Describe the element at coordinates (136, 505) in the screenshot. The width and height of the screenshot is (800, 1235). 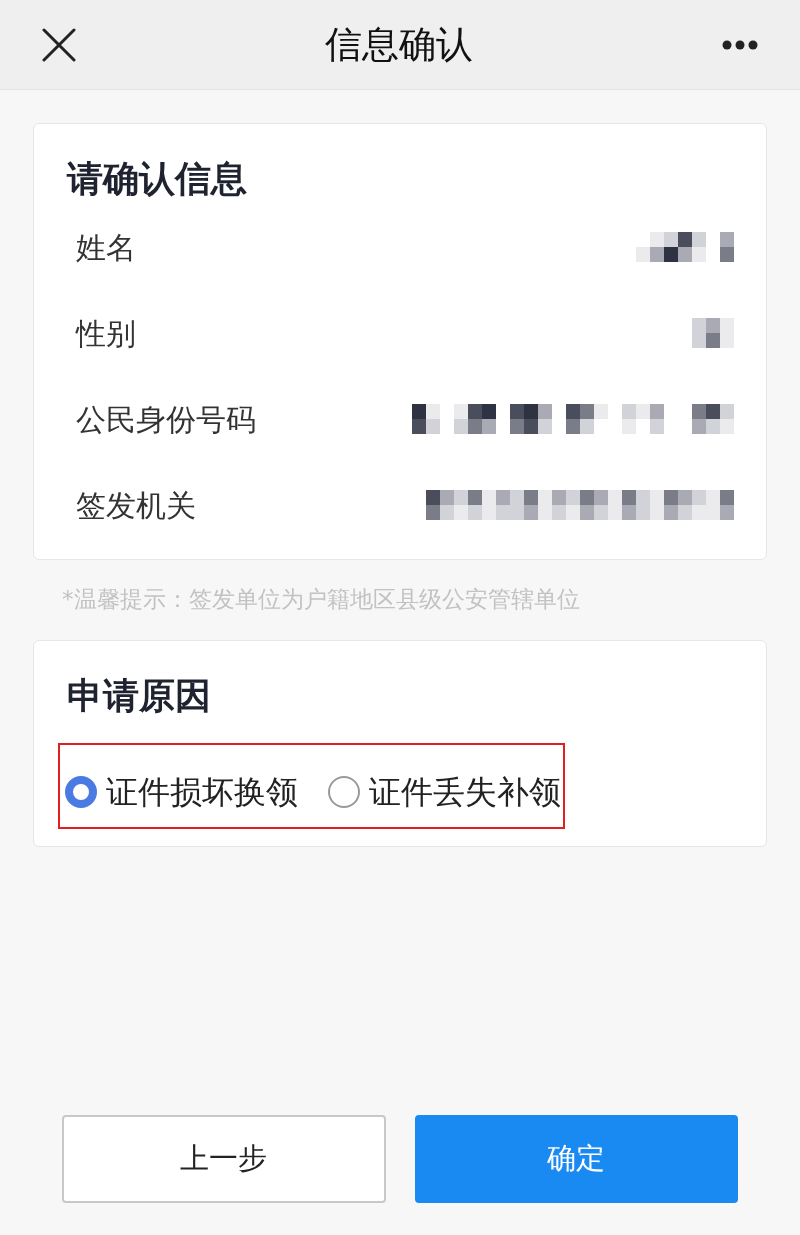
I see `field-label: 签发机关` at that location.